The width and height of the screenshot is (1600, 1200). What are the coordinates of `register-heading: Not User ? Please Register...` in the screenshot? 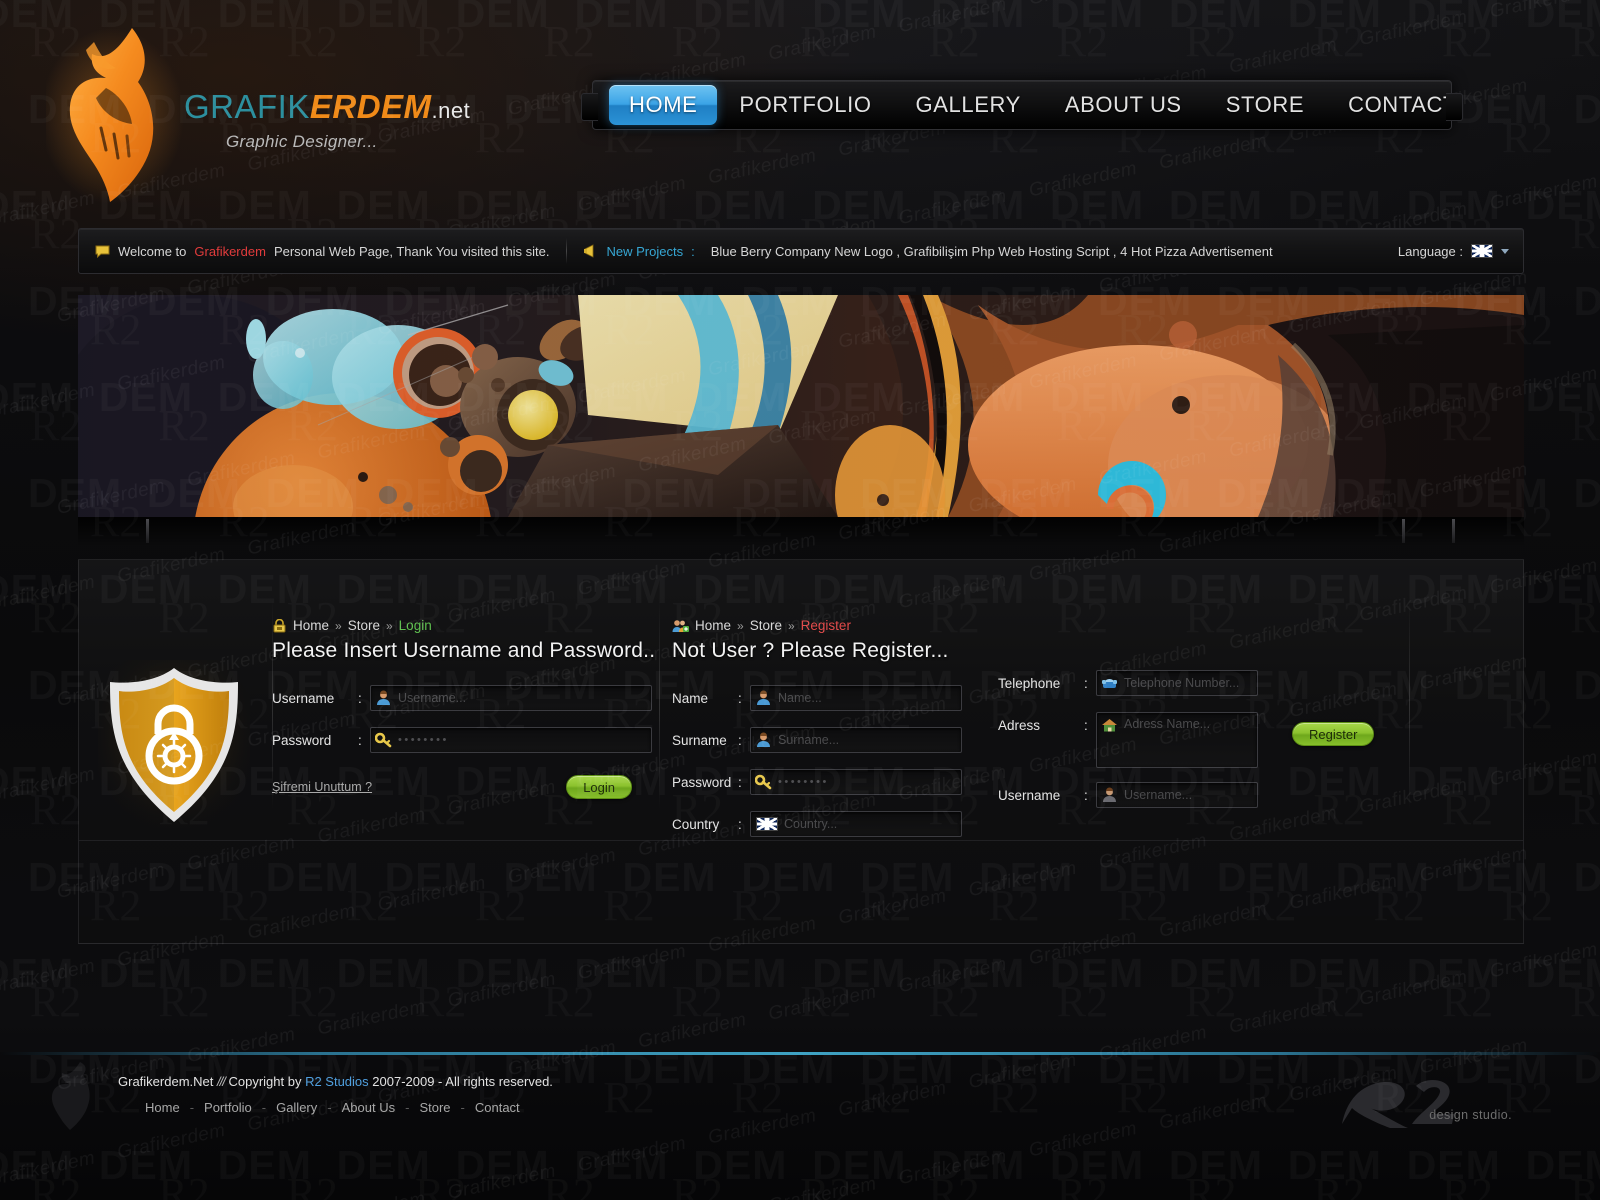 It's located at (810, 650).